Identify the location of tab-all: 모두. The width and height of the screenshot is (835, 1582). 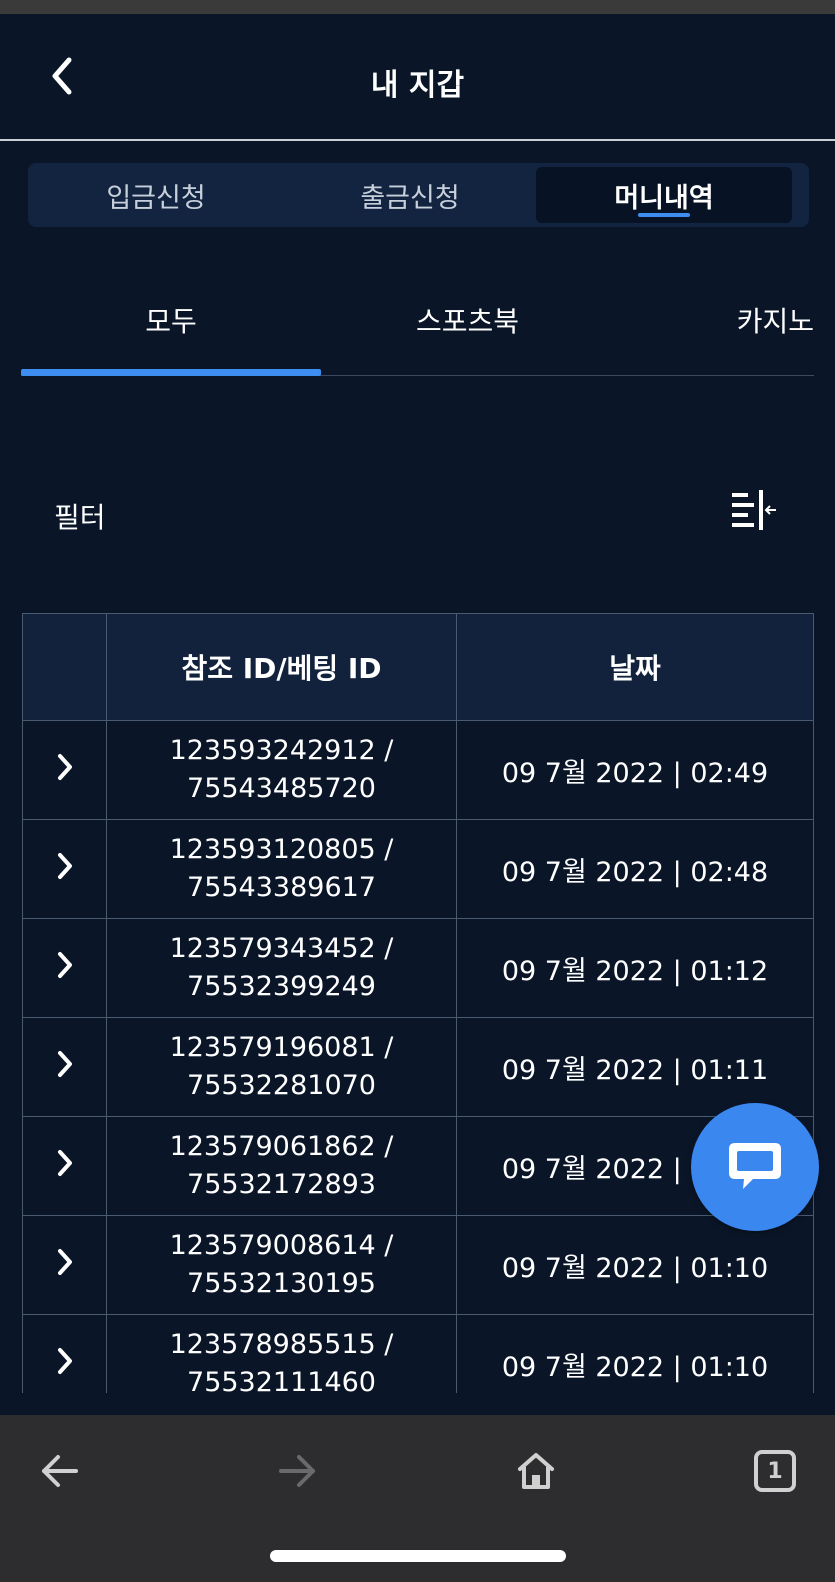
(171, 320).